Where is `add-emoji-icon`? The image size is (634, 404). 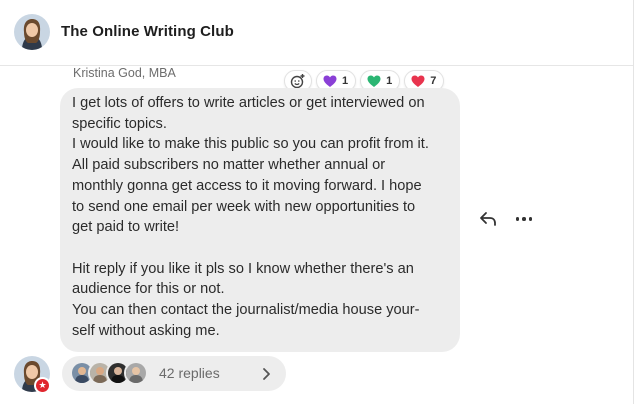 add-emoji-icon is located at coordinates (297, 81).